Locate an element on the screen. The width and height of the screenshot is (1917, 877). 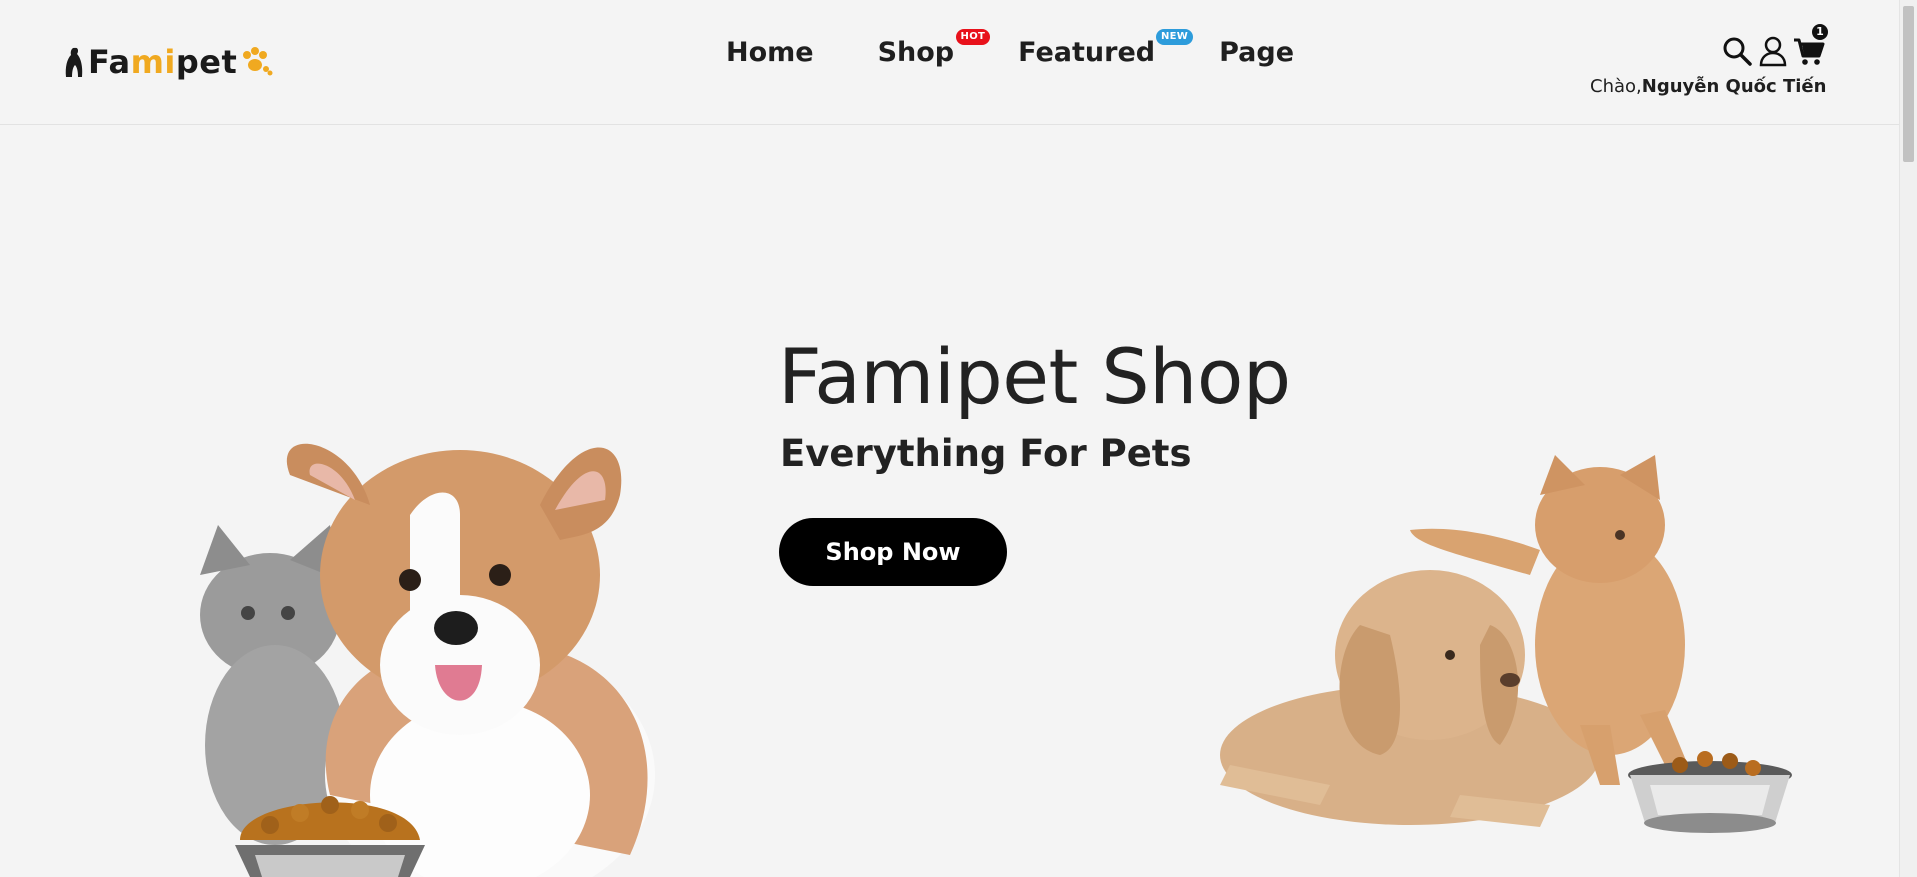
spaniel-kitten-bowl-image is located at coordinates (1506, 644).